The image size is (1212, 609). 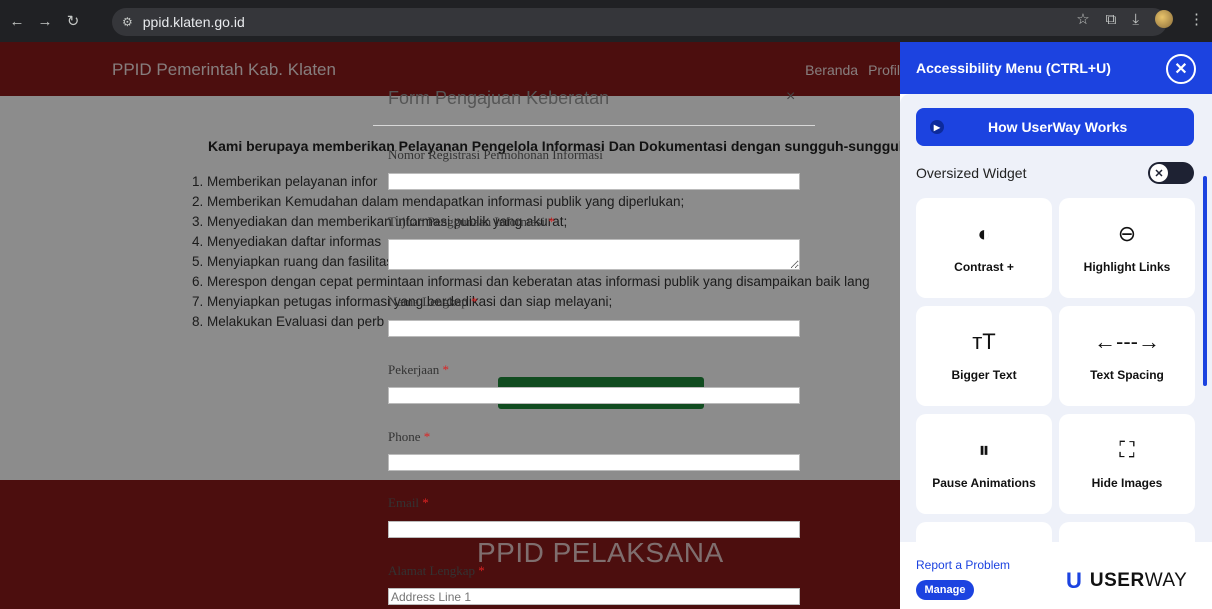 I want to click on logo-text-rest: WAY, so click(x=1166, y=580).